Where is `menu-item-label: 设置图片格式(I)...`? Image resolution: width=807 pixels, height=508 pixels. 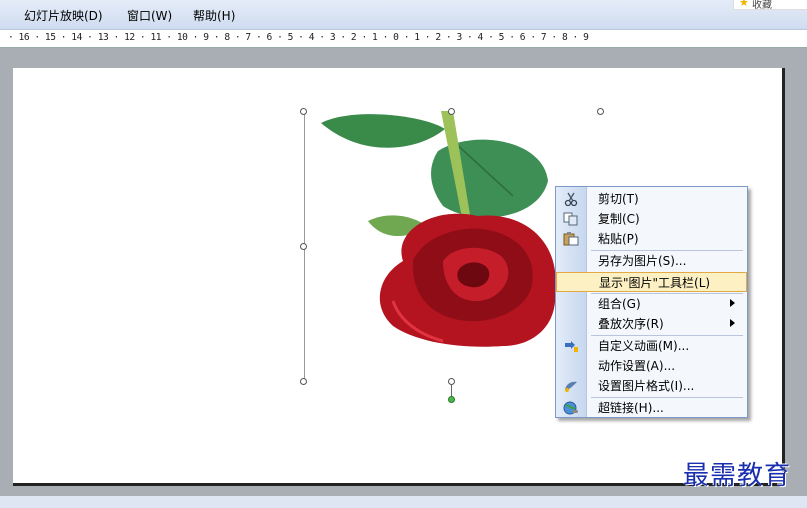
menu-item-label: 设置图片格式(I)... is located at coordinates (646, 386).